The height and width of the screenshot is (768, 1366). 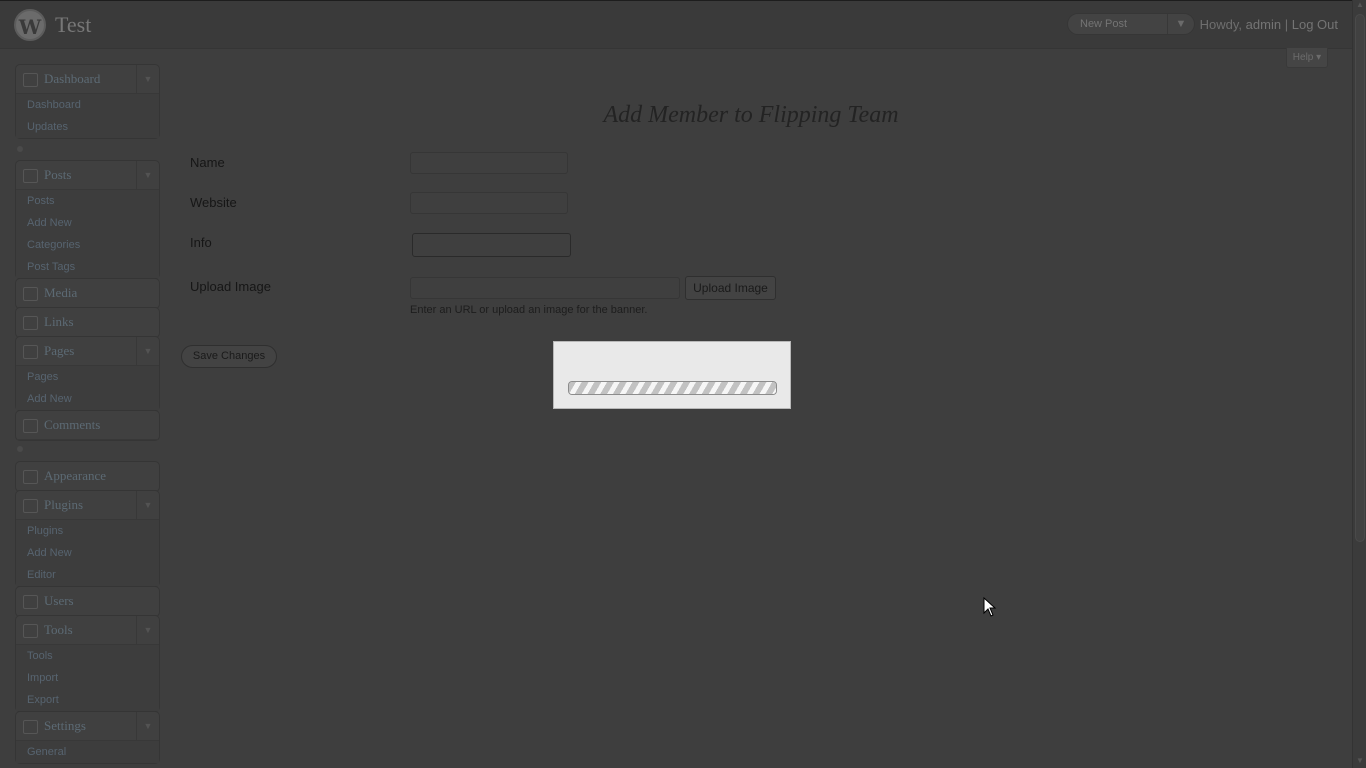 What do you see at coordinates (87, 79) in the screenshot?
I see `menu-dashboard: Dashboard ▼` at bounding box center [87, 79].